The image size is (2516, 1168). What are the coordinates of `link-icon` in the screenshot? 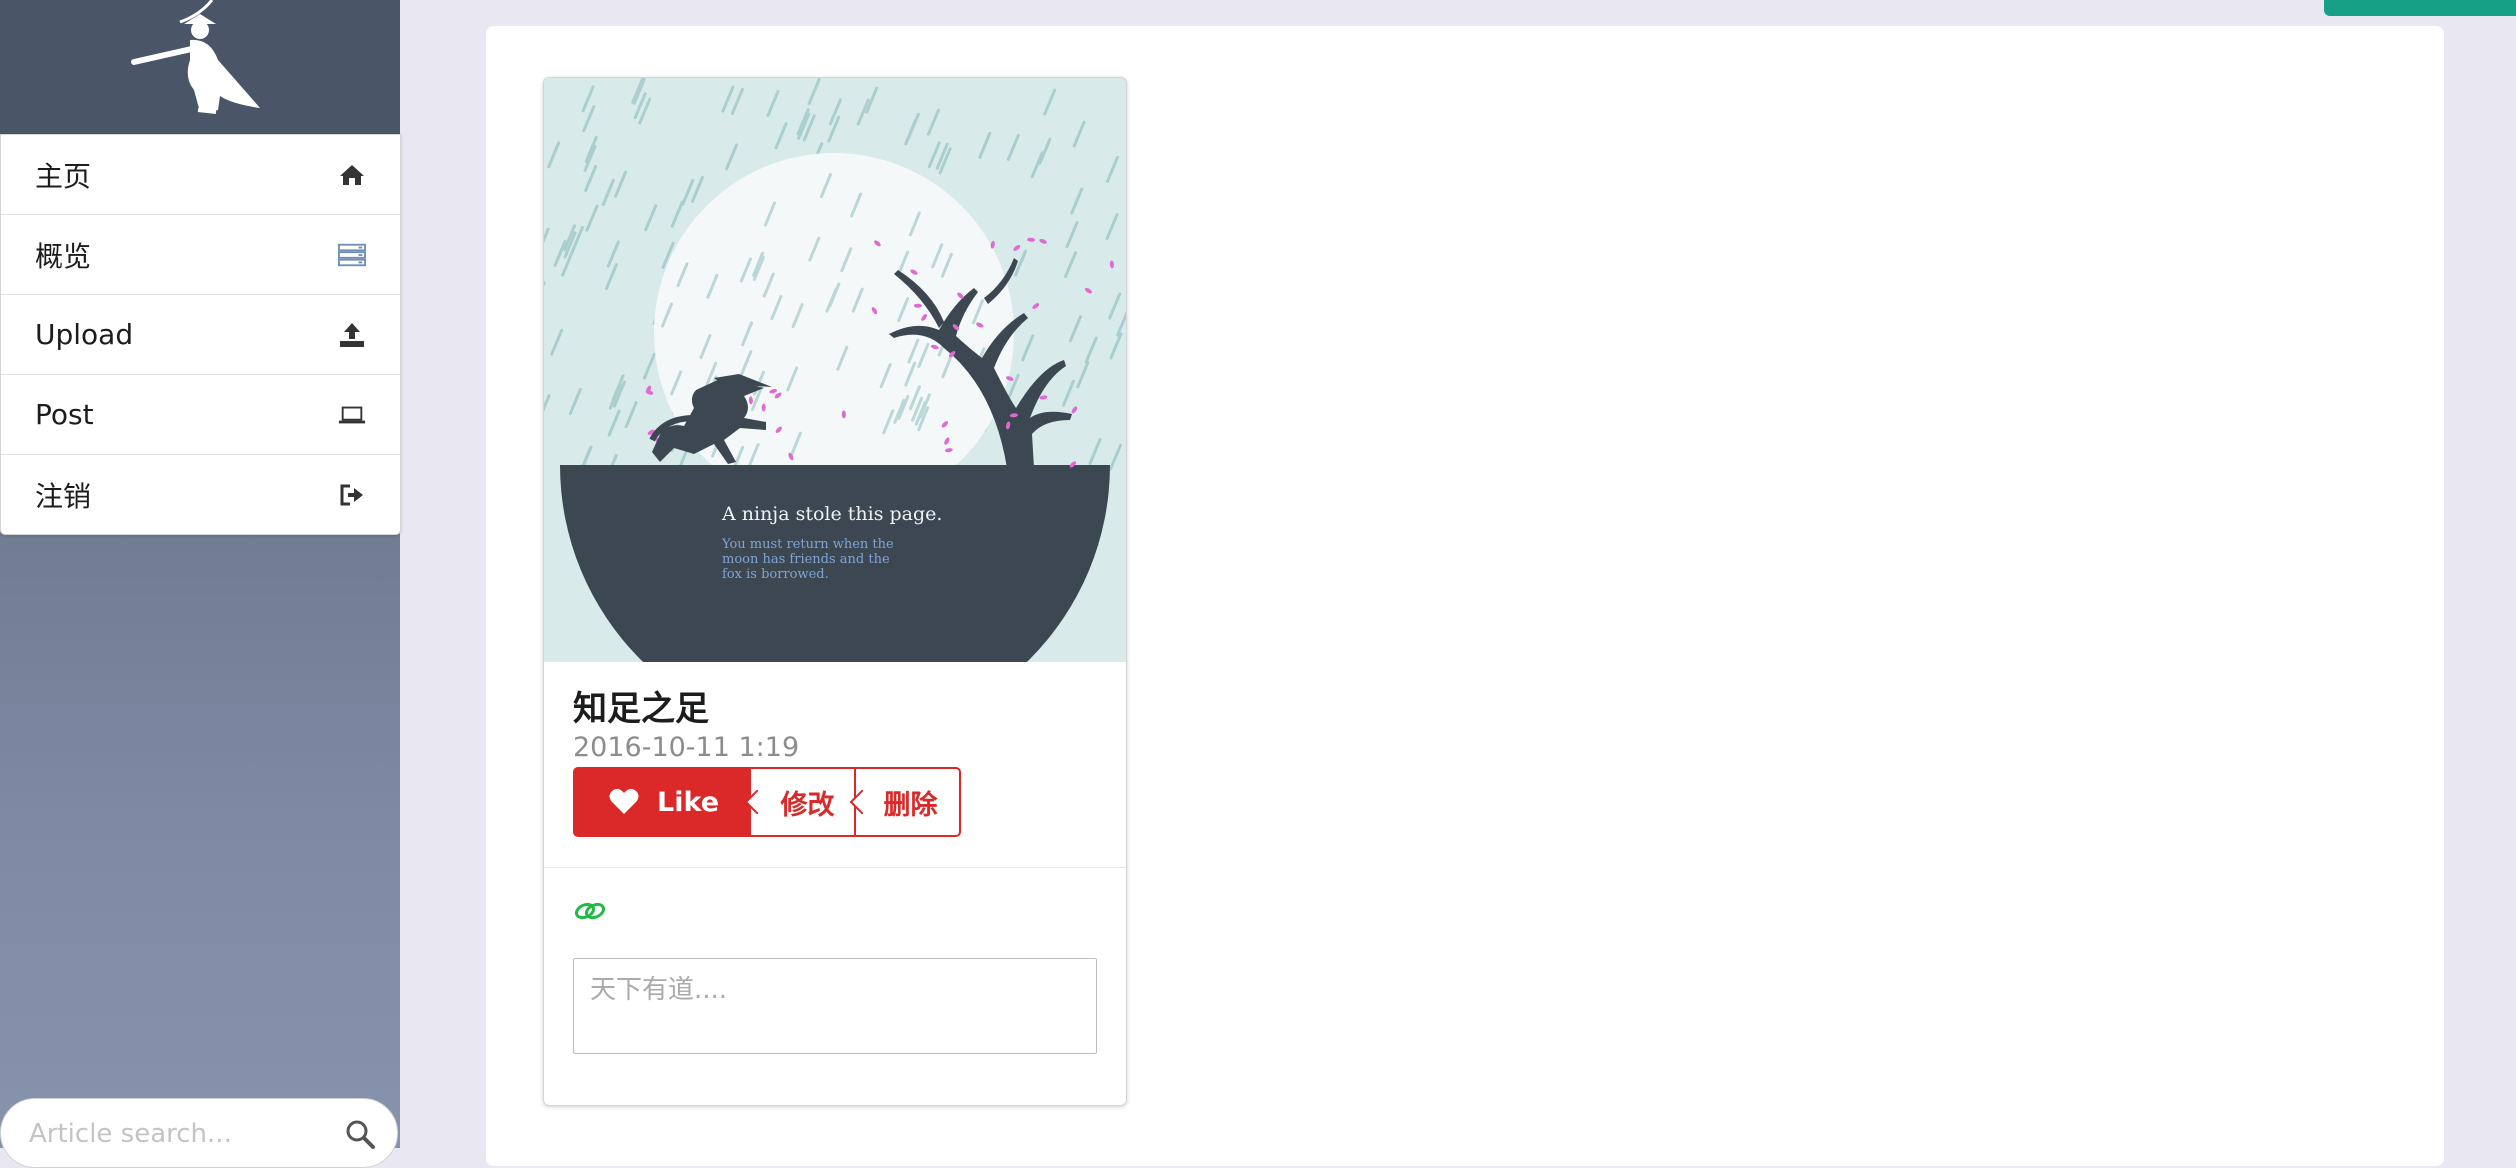 It's located at (590, 911).